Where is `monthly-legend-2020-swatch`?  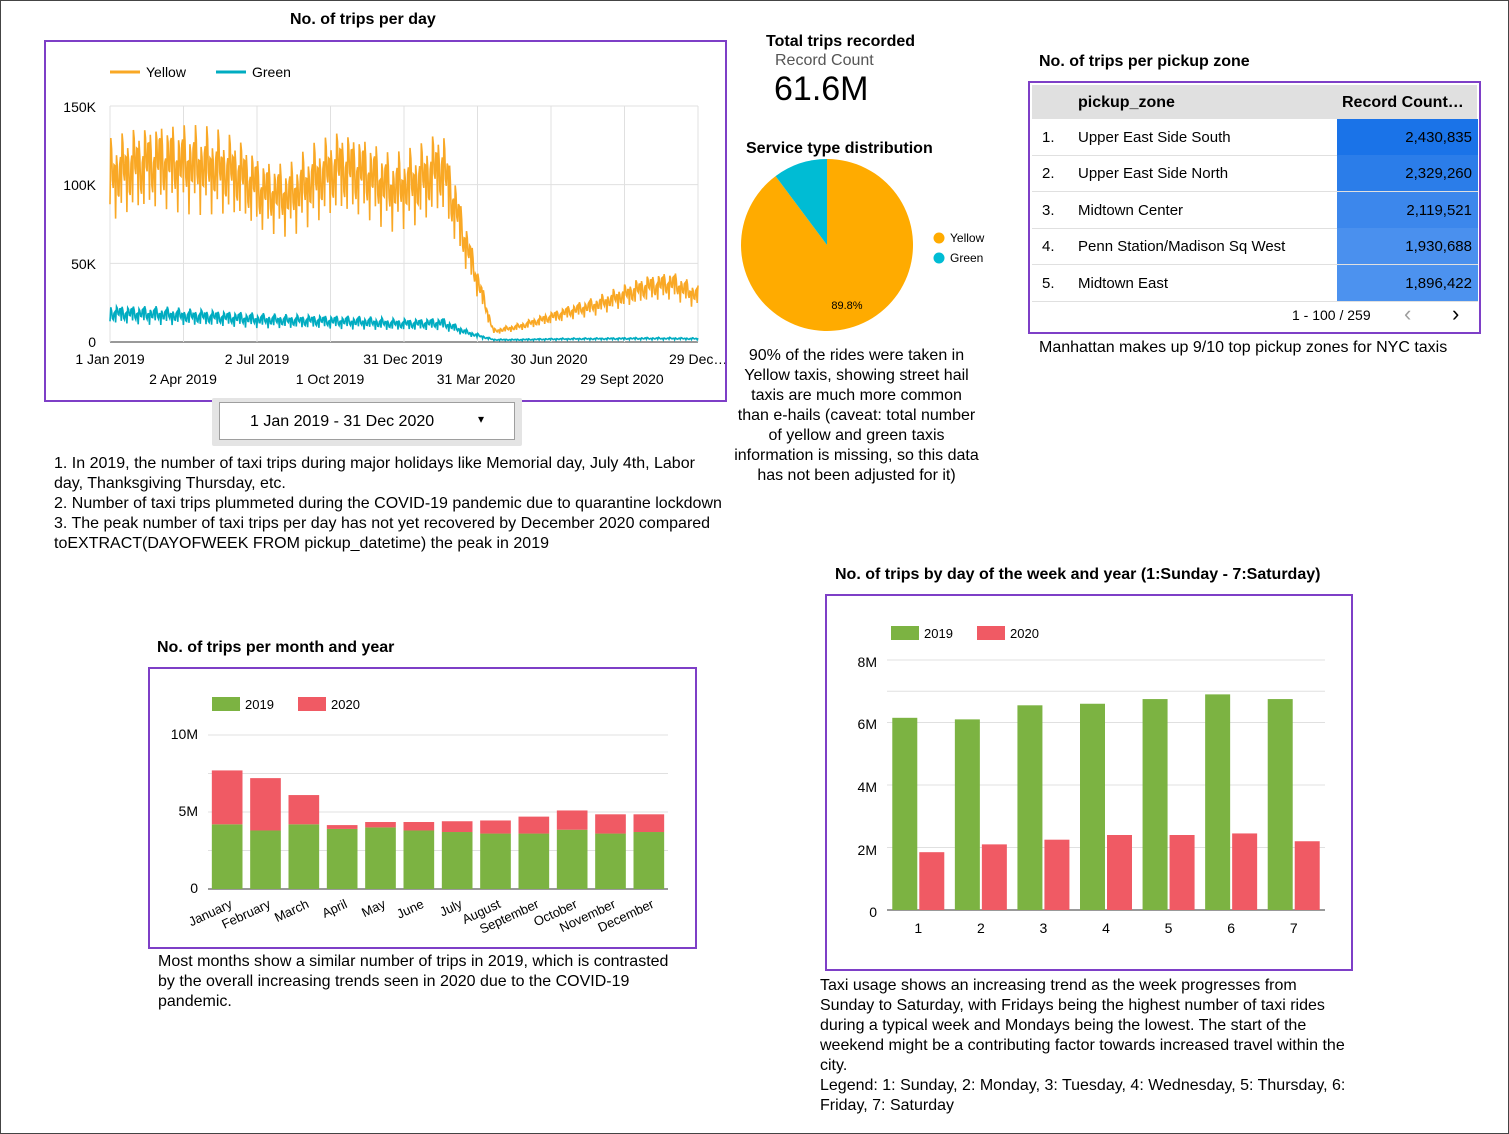
monthly-legend-2020-swatch is located at coordinates (312, 704).